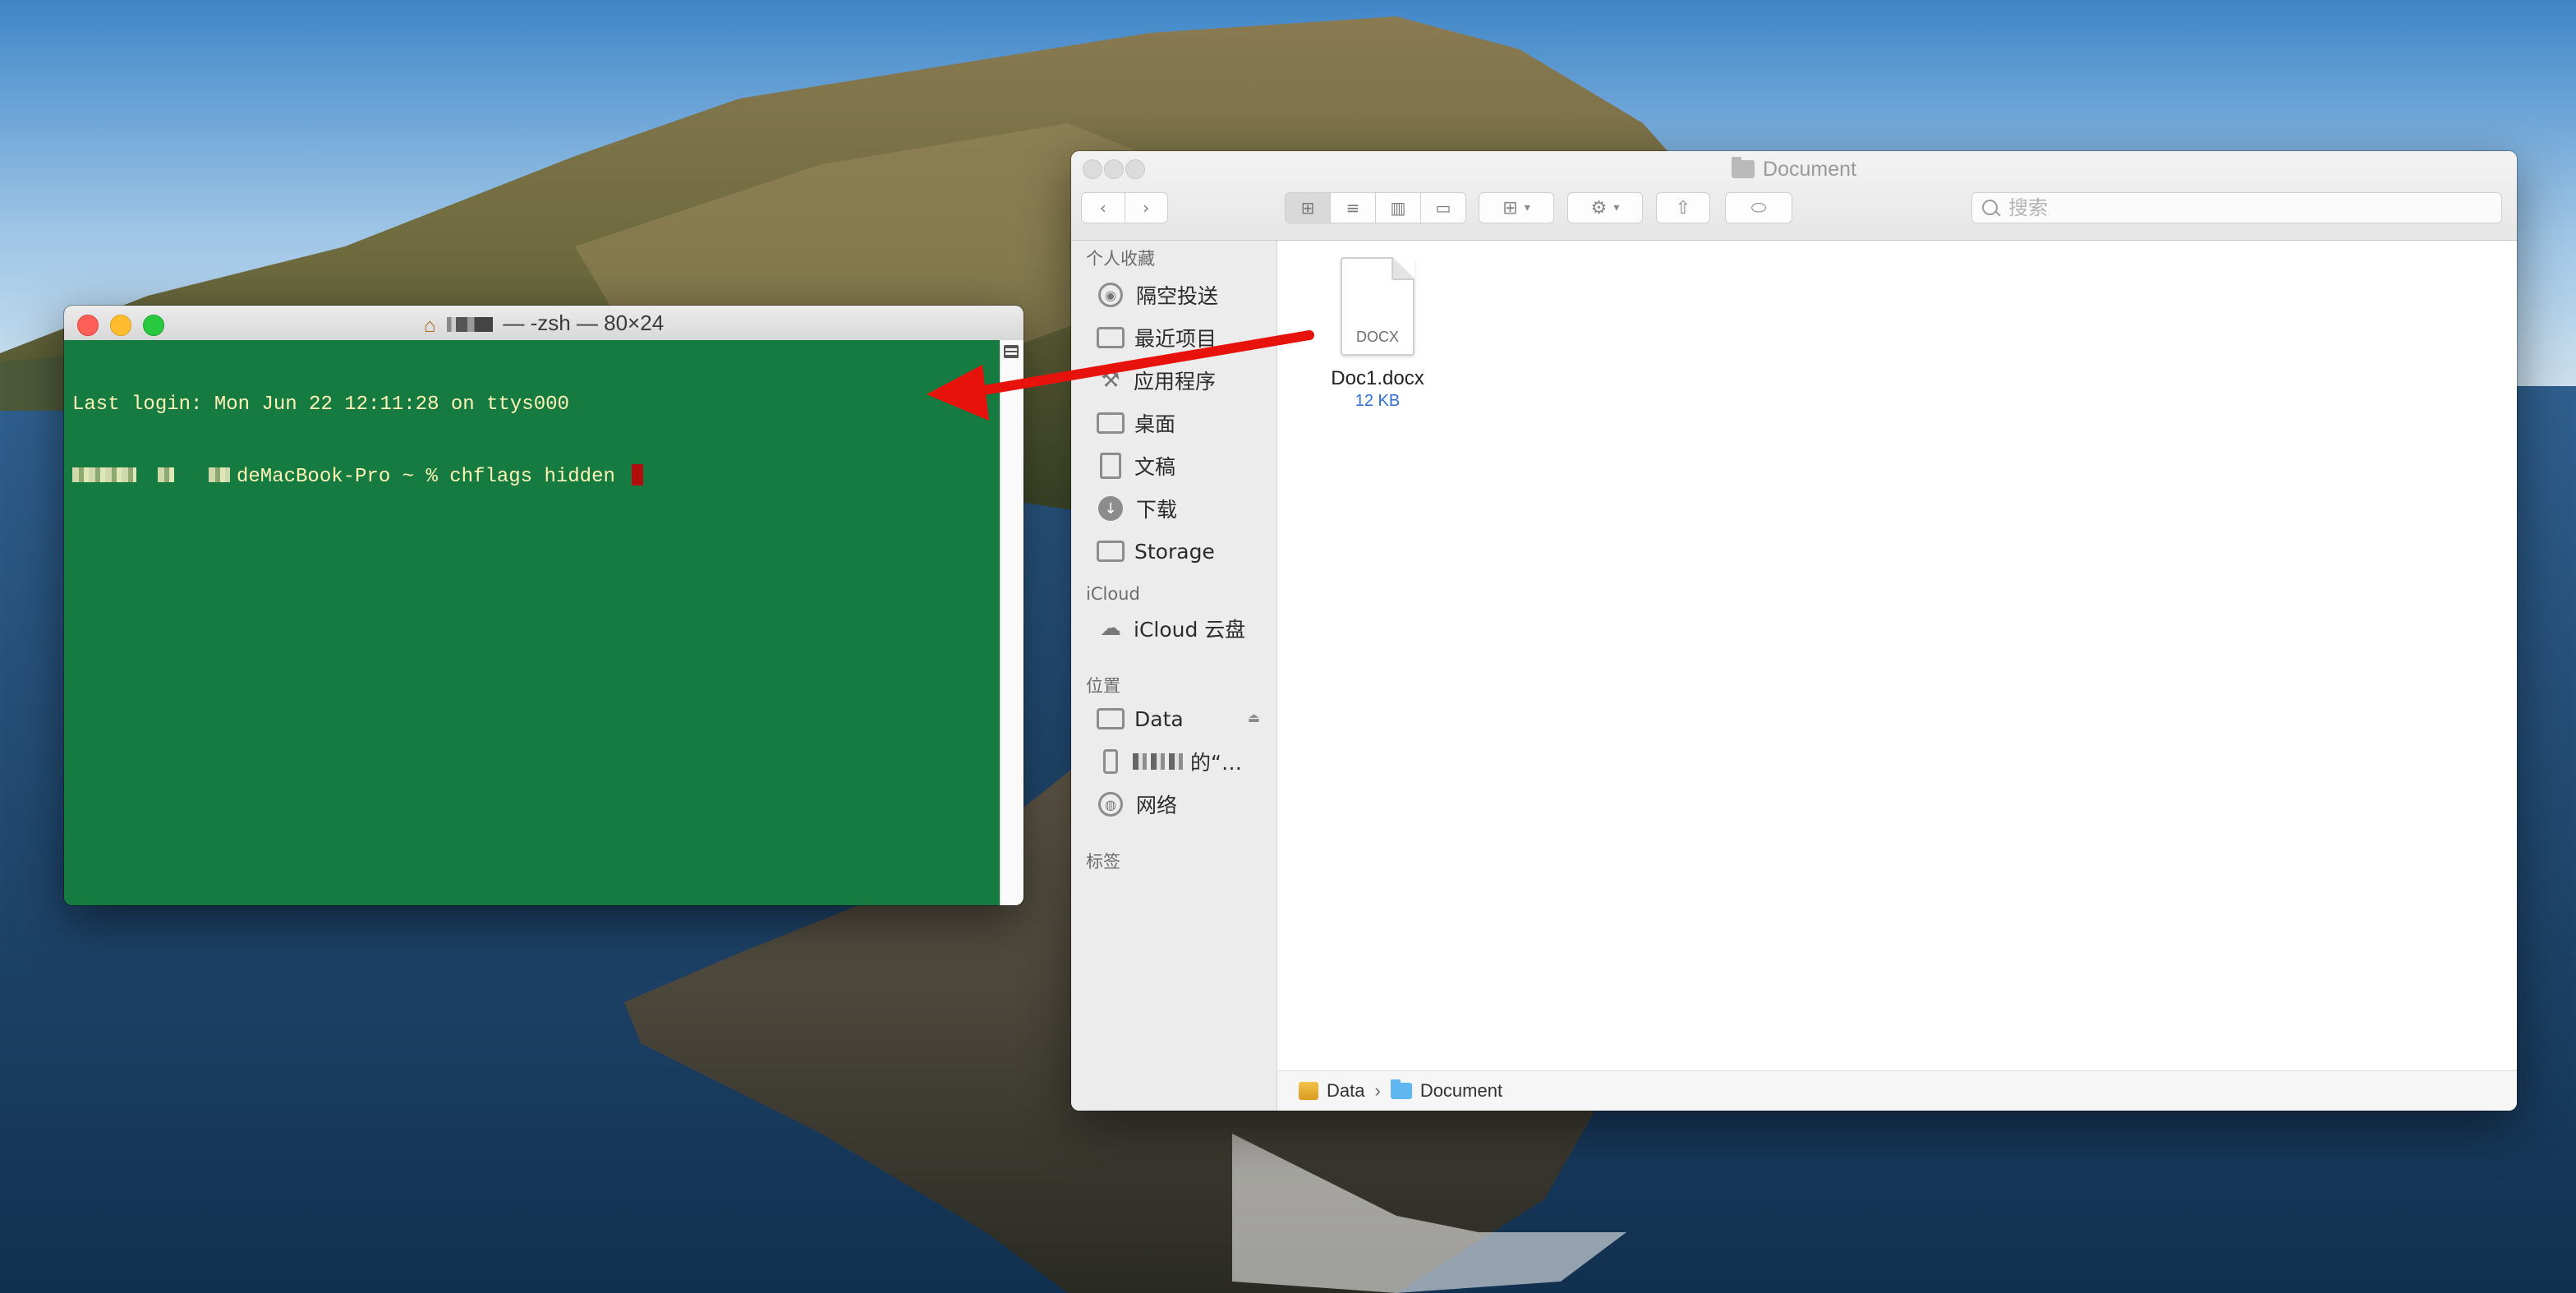  I want to click on terminal-title: ⌂ — -zsh — 80×24, so click(544, 323).